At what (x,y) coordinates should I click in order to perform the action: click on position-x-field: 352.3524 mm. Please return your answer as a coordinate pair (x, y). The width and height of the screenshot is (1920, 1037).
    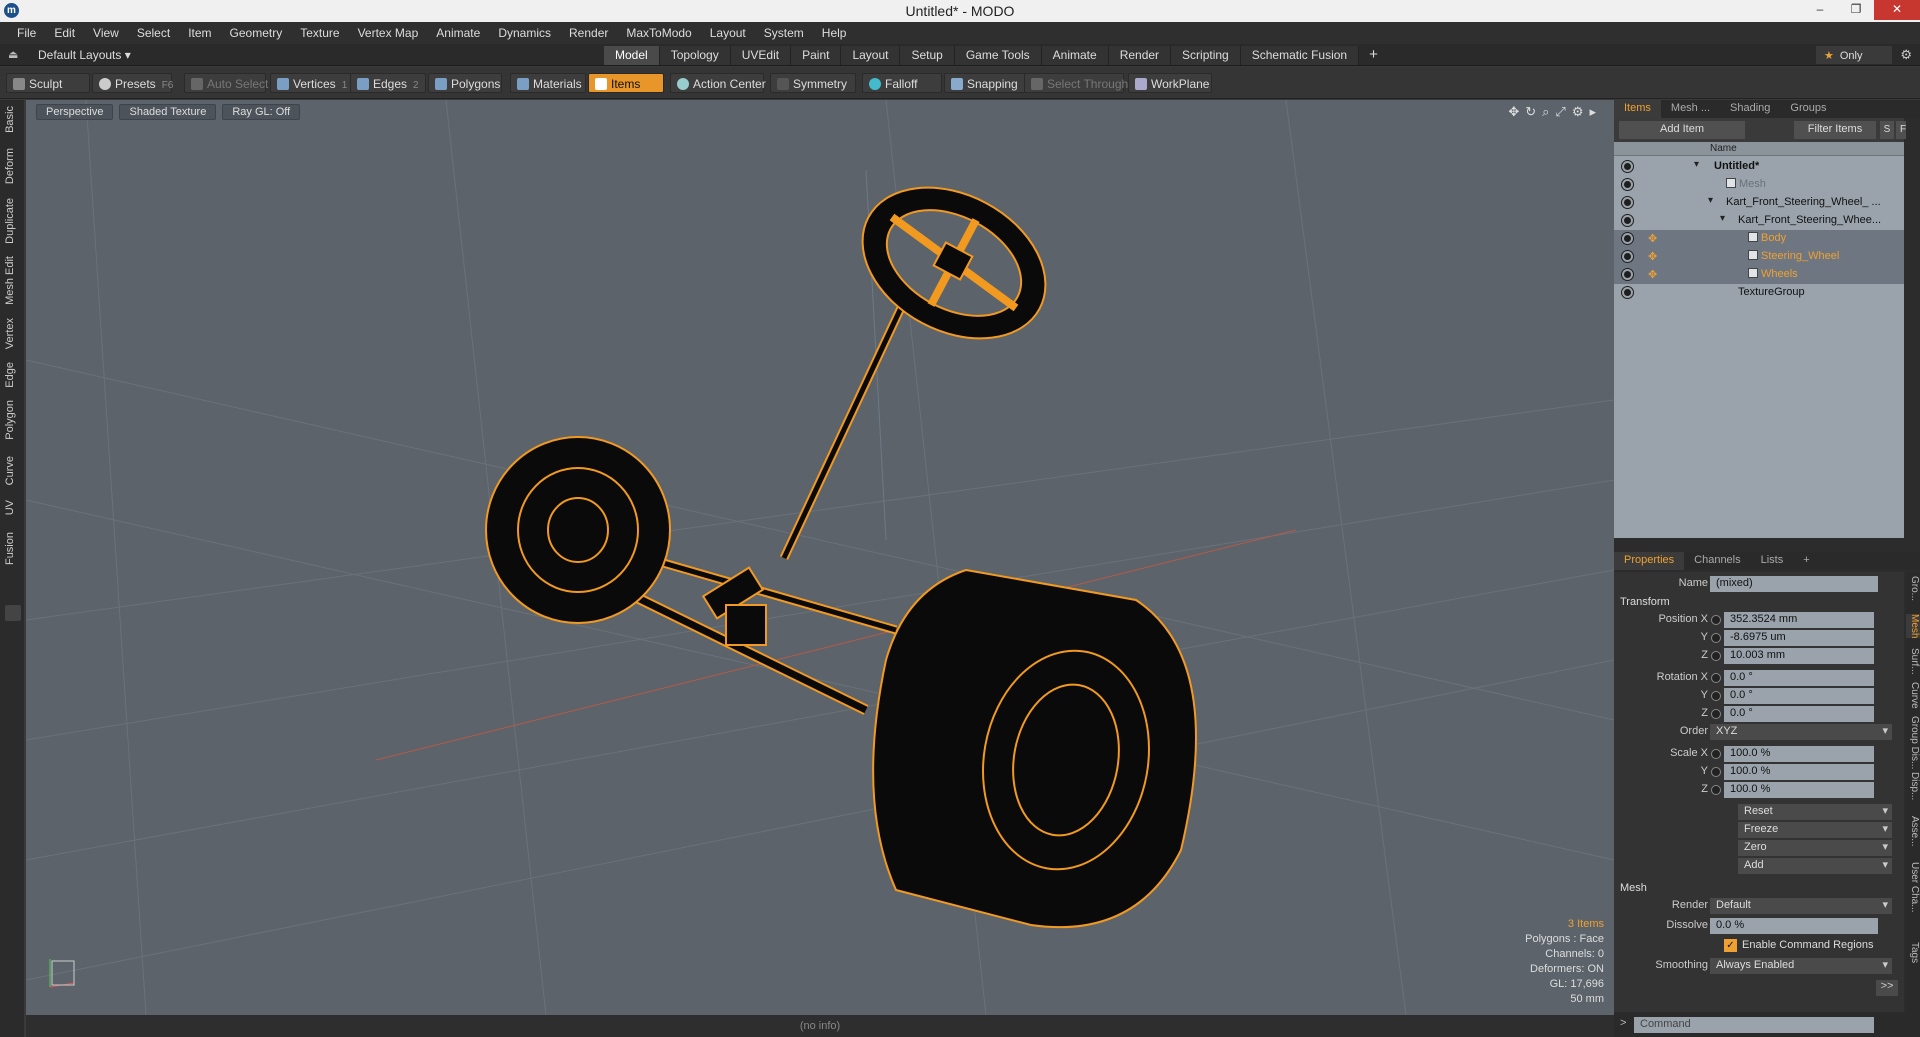
    Looking at the image, I should click on (1799, 620).